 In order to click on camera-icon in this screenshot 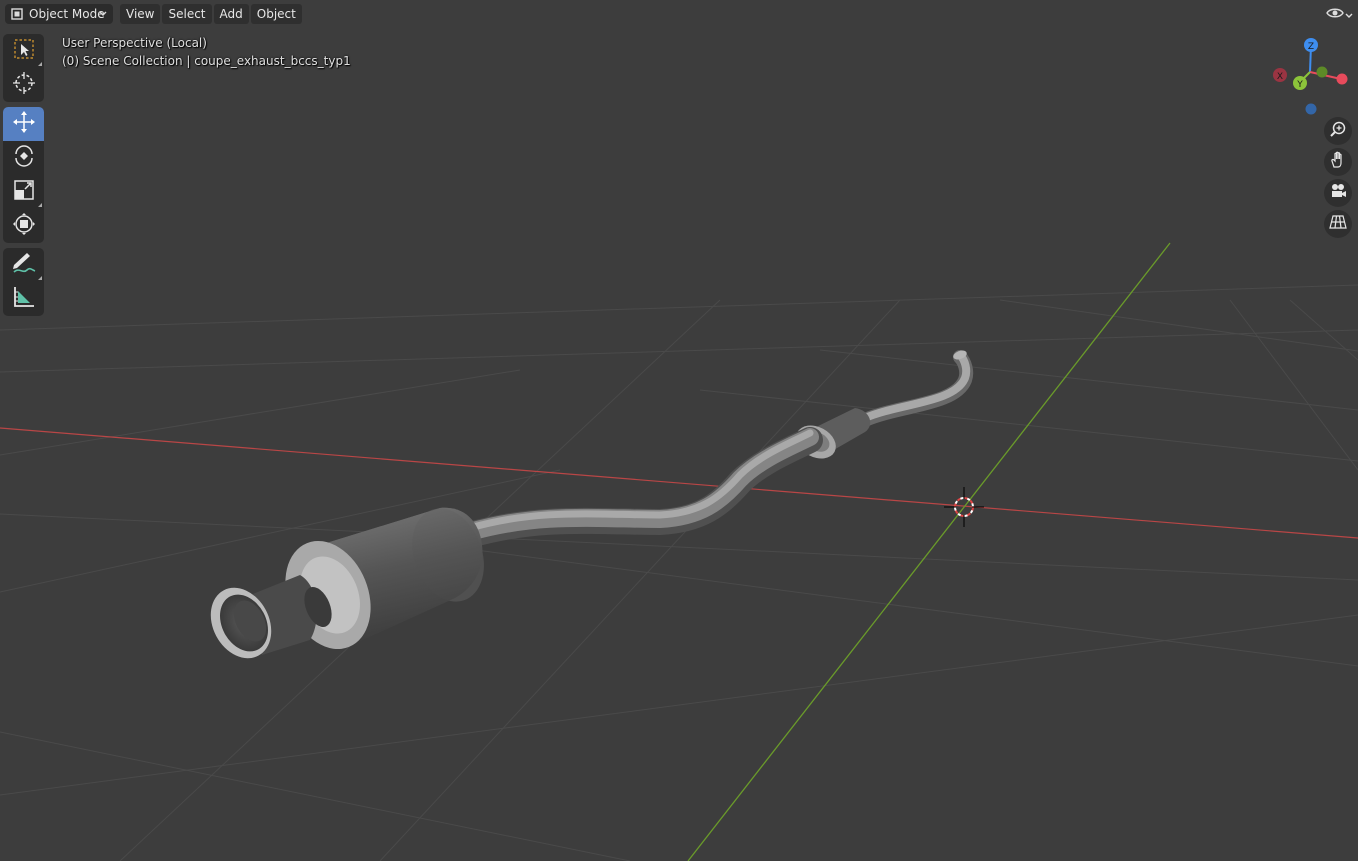, I will do `click(1338, 193)`.